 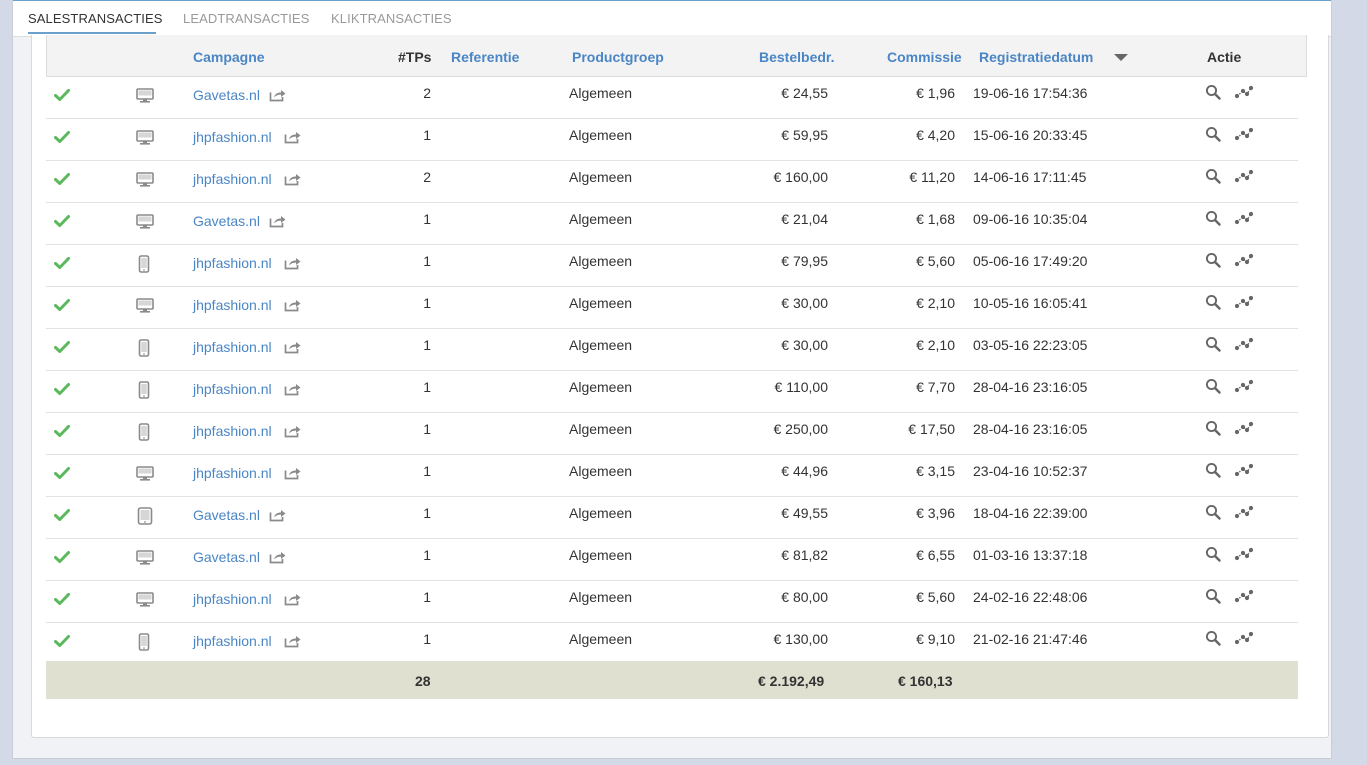 I want to click on cell-registratiedatum: 03-05-16 22:23:05, so click(x=1030, y=345).